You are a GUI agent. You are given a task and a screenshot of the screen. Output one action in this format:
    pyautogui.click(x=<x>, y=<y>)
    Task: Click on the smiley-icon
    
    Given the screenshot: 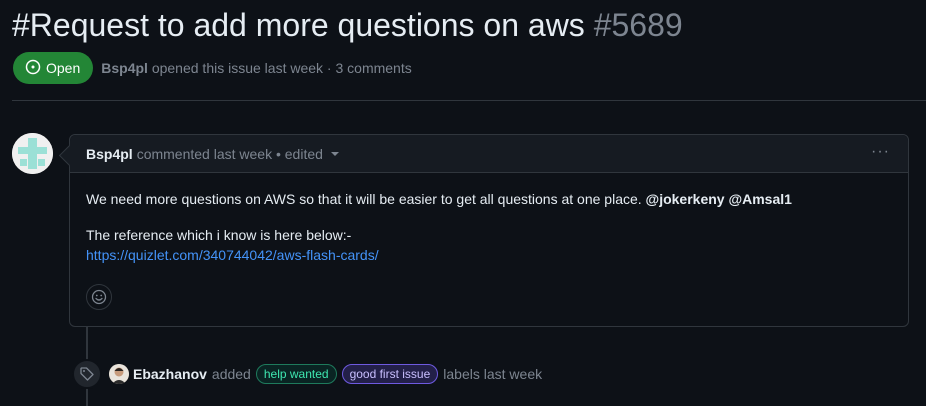 What is the action you would take?
    pyautogui.click(x=99, y=297)
    